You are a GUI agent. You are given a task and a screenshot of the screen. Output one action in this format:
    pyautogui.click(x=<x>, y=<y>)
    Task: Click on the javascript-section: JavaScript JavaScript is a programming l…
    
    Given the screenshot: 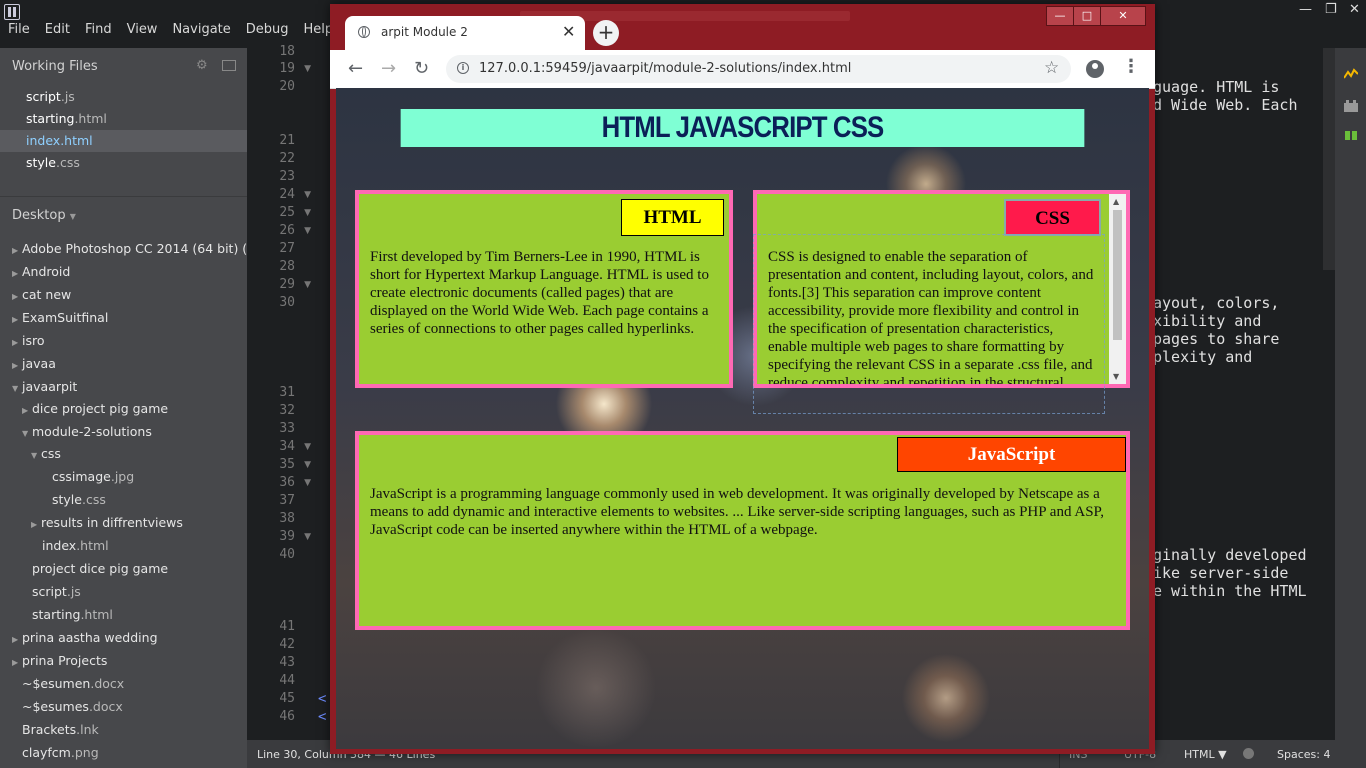 What is the action you would take?
    pyautogui.click(x=742, y=530)
    